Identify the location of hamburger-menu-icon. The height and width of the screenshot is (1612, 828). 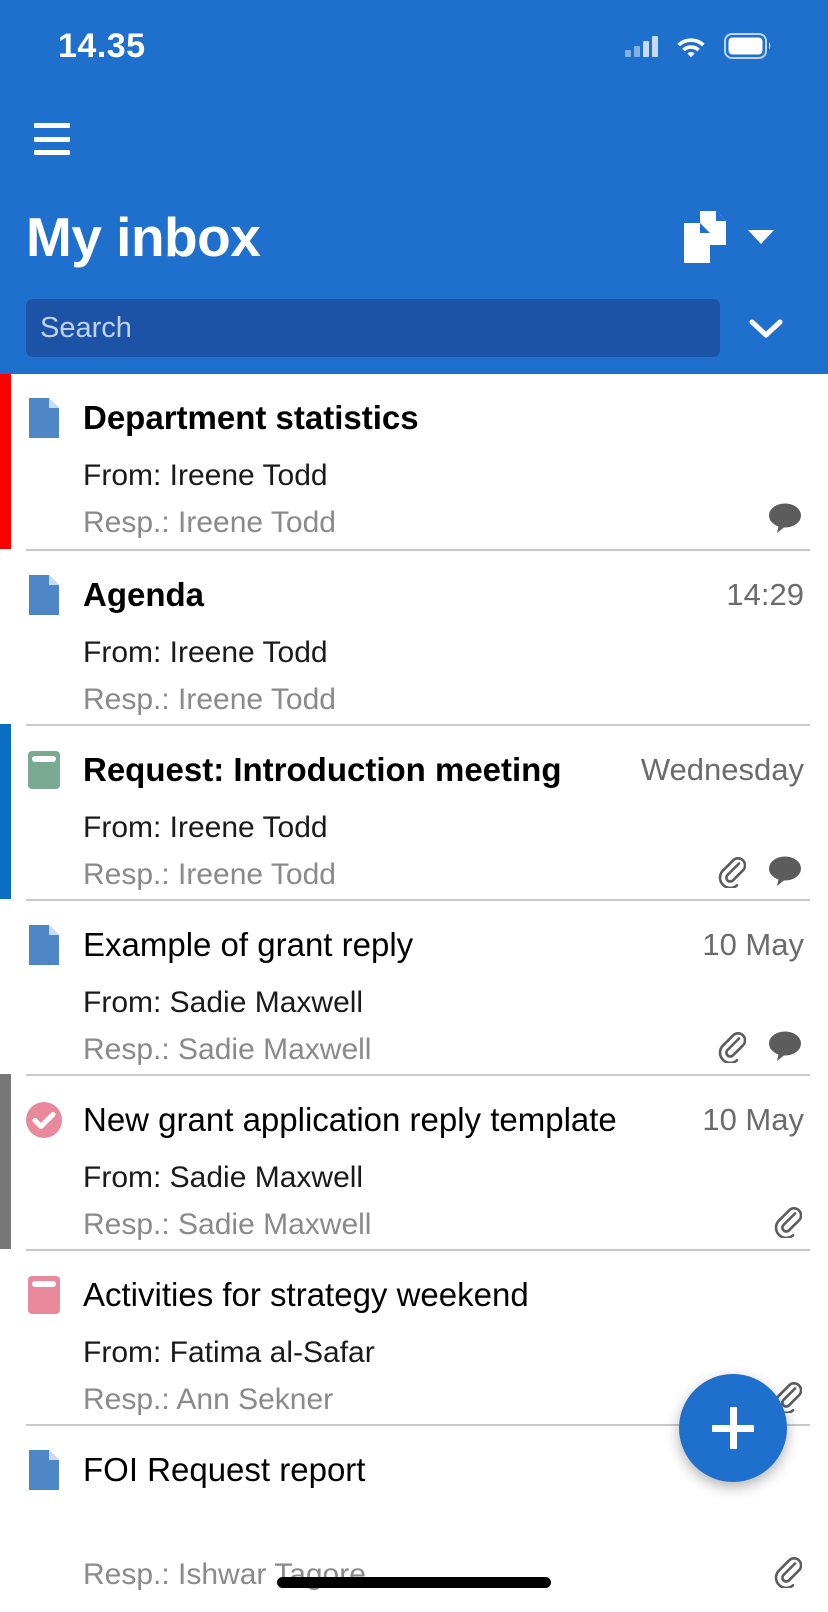
(52, 139).